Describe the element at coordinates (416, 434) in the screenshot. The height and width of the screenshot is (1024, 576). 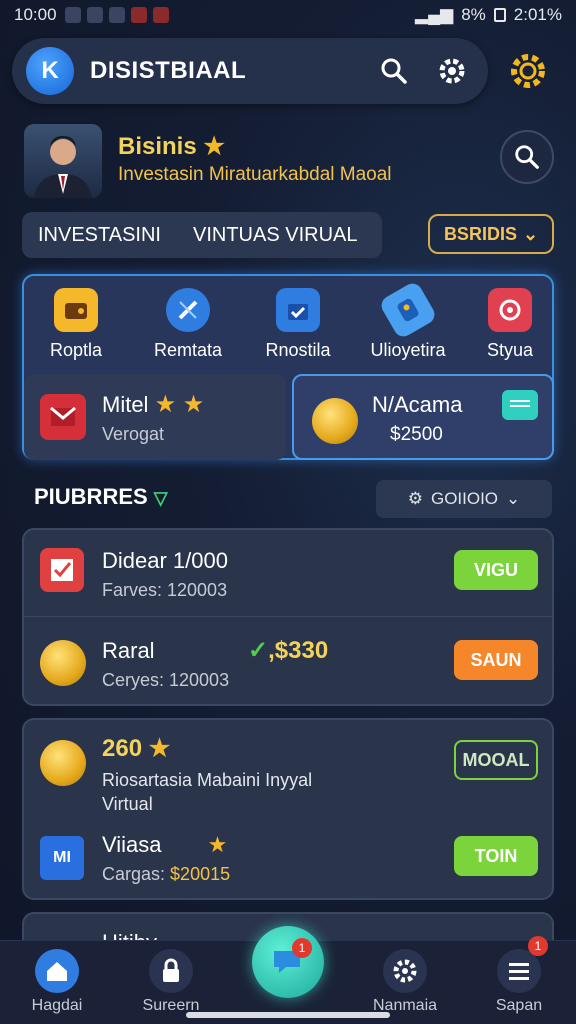
I see `feature-right-value: $2500` at that location.